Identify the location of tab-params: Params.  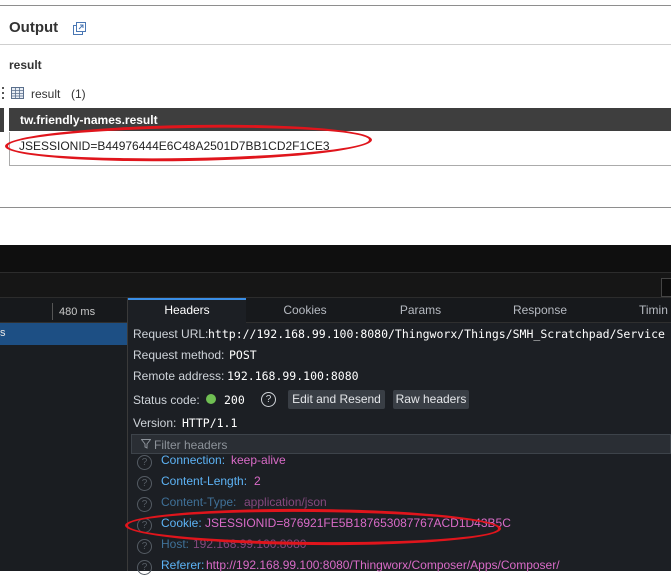
(420, 310).